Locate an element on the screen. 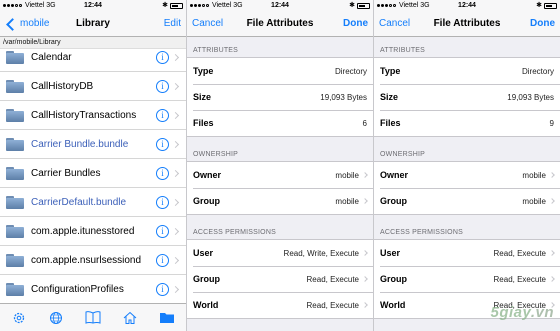 This screenshot has width=560, height=331. row-value: 19,093 Bytes is located at coordinates (343, 97).